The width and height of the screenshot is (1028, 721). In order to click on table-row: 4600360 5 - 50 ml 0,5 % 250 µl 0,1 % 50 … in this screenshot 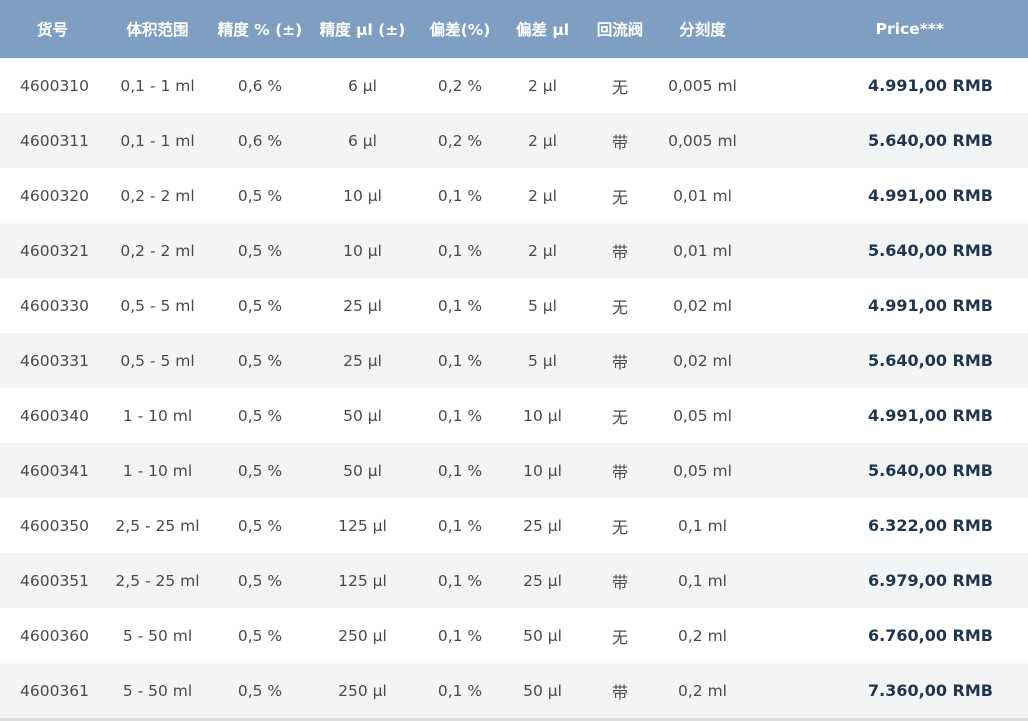, I will do `click(514, 635)`.